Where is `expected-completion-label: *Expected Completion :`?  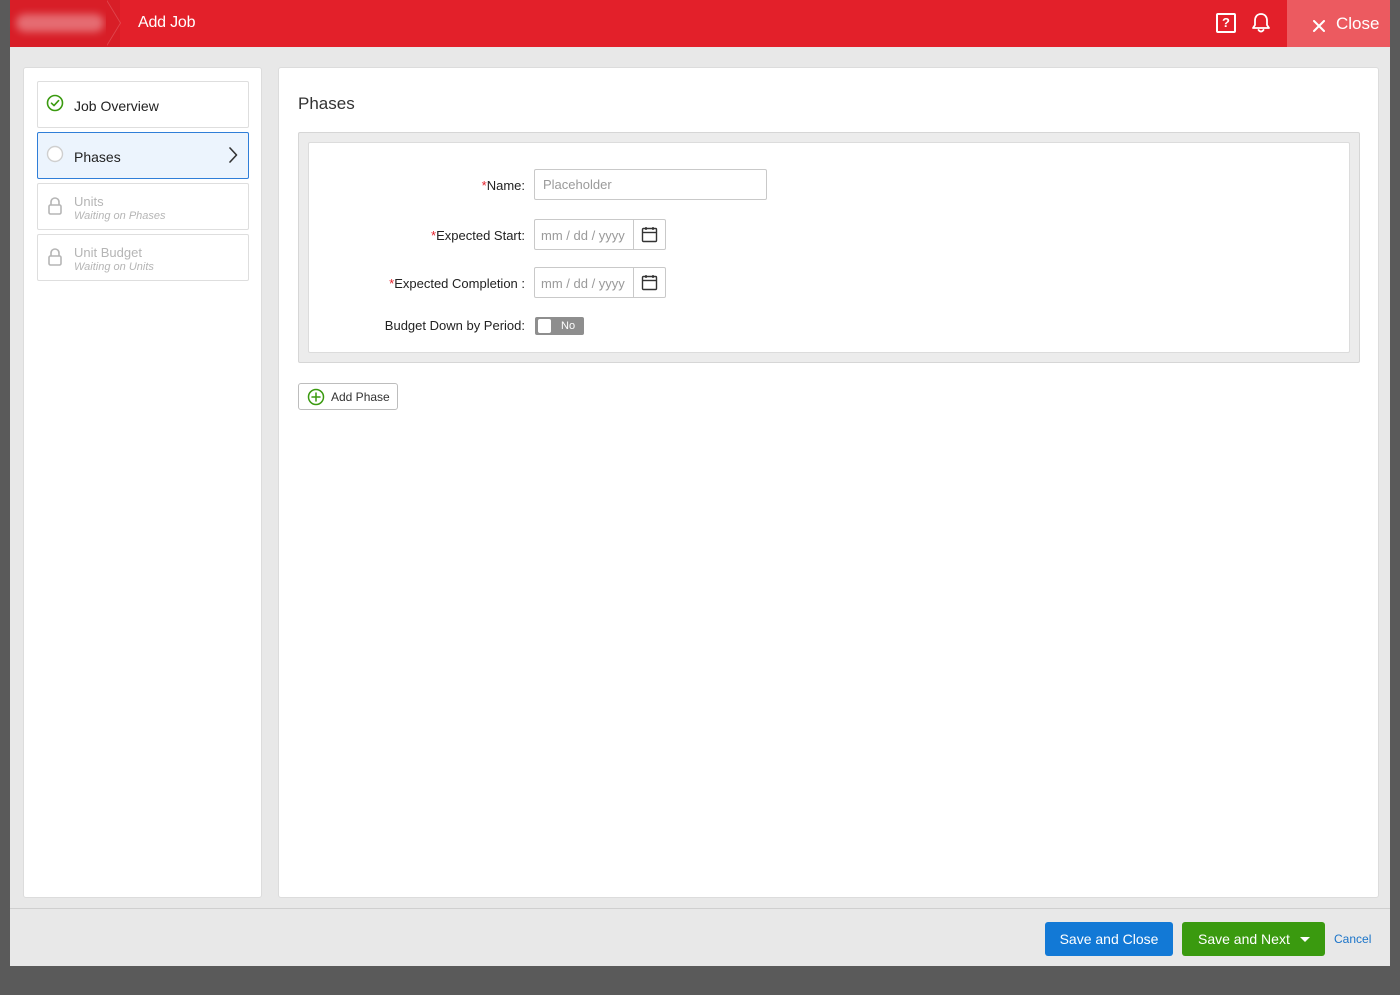 expected-completion-label: *Expected Completion : is located at coordinates (457, 283).